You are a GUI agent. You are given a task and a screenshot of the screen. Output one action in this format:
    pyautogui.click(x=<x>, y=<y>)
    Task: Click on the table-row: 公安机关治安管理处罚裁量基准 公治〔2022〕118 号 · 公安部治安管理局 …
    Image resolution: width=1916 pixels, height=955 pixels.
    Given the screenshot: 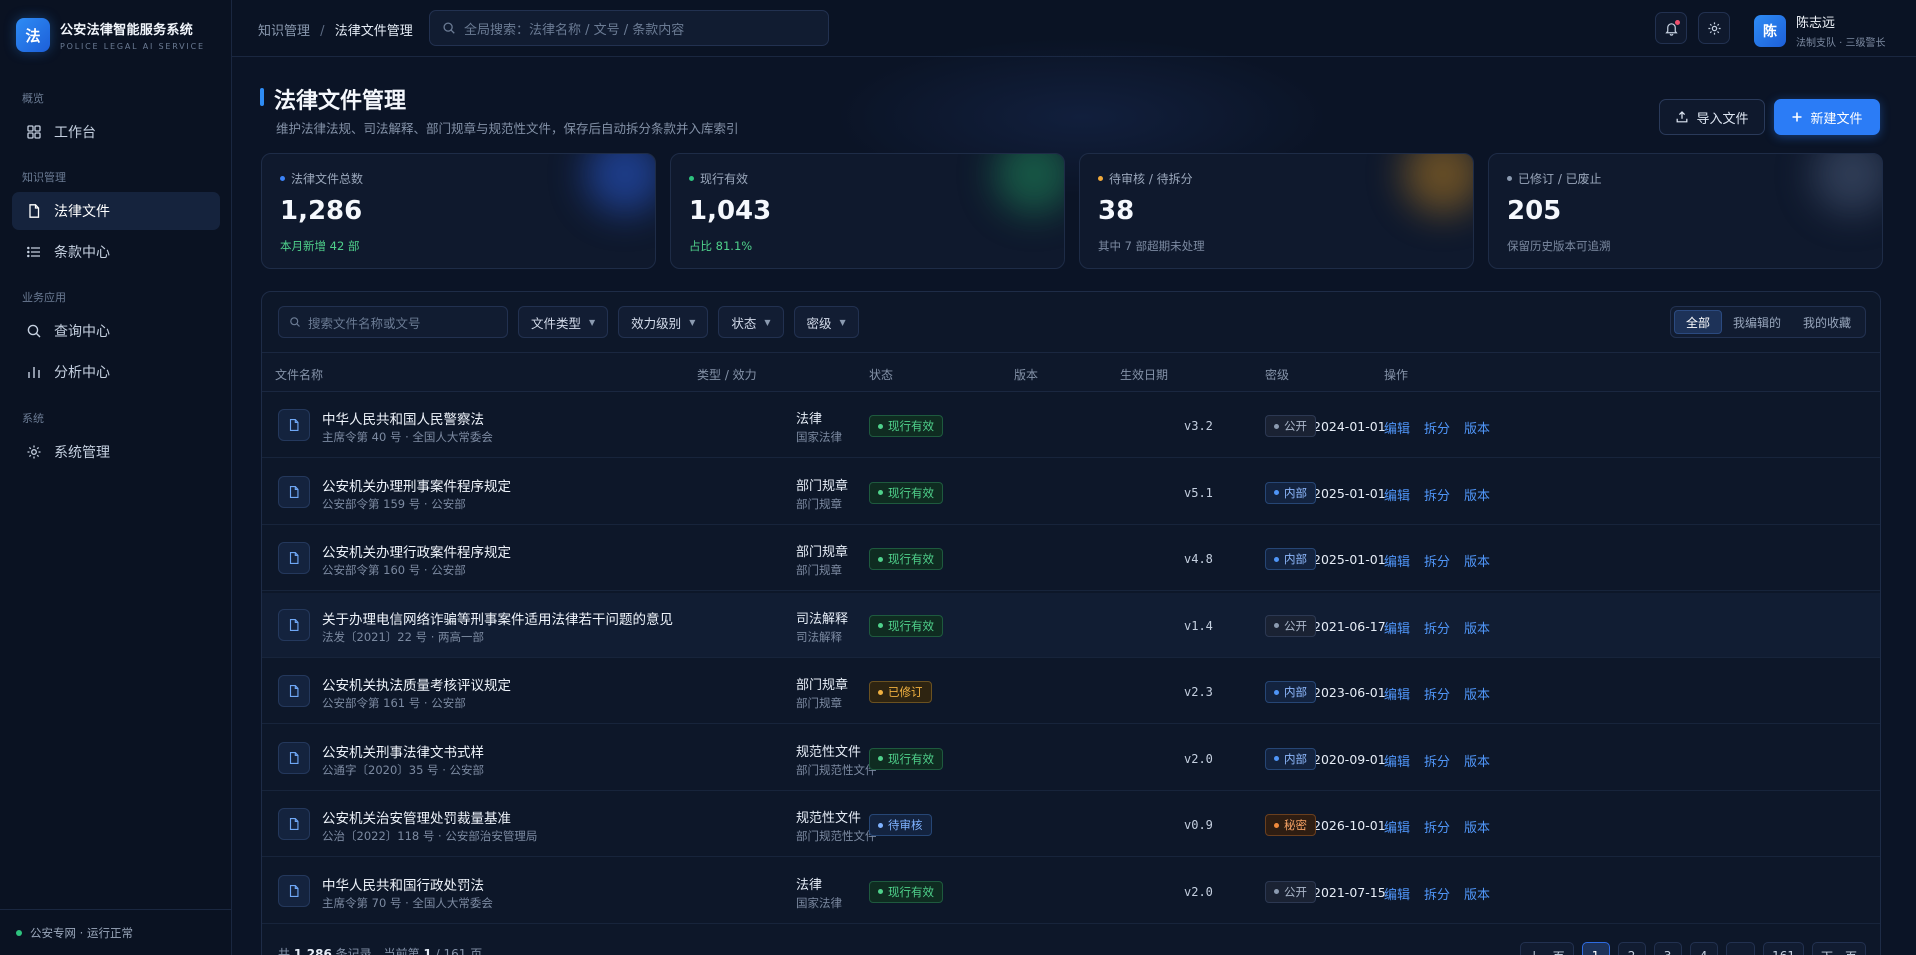 What is the action you would take?
    pyautogui.click(x=1071, y=824)
    